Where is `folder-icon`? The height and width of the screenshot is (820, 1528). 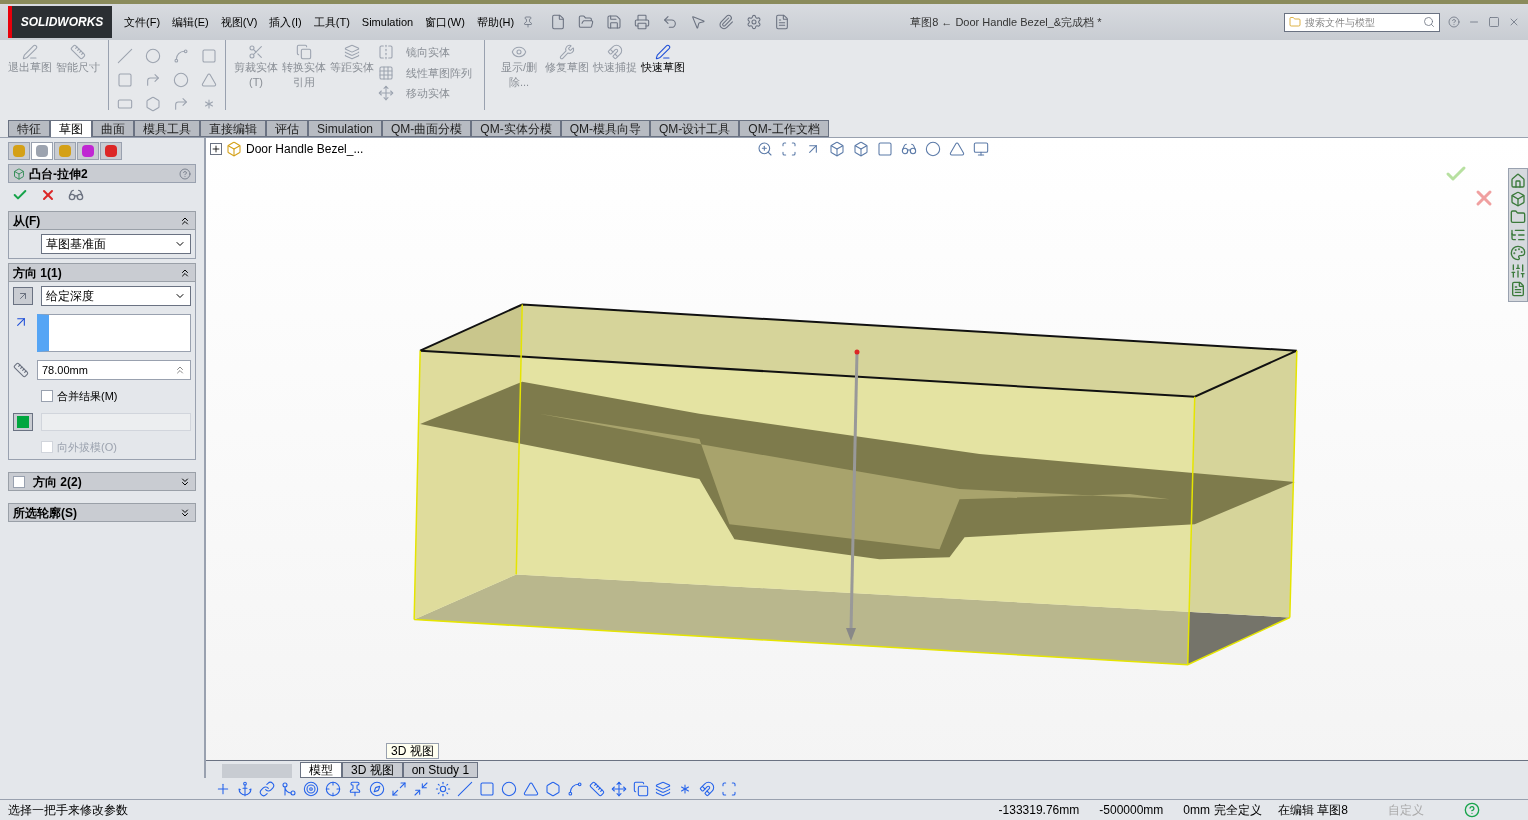 folder-icon is located at coordinates (1295, 22).